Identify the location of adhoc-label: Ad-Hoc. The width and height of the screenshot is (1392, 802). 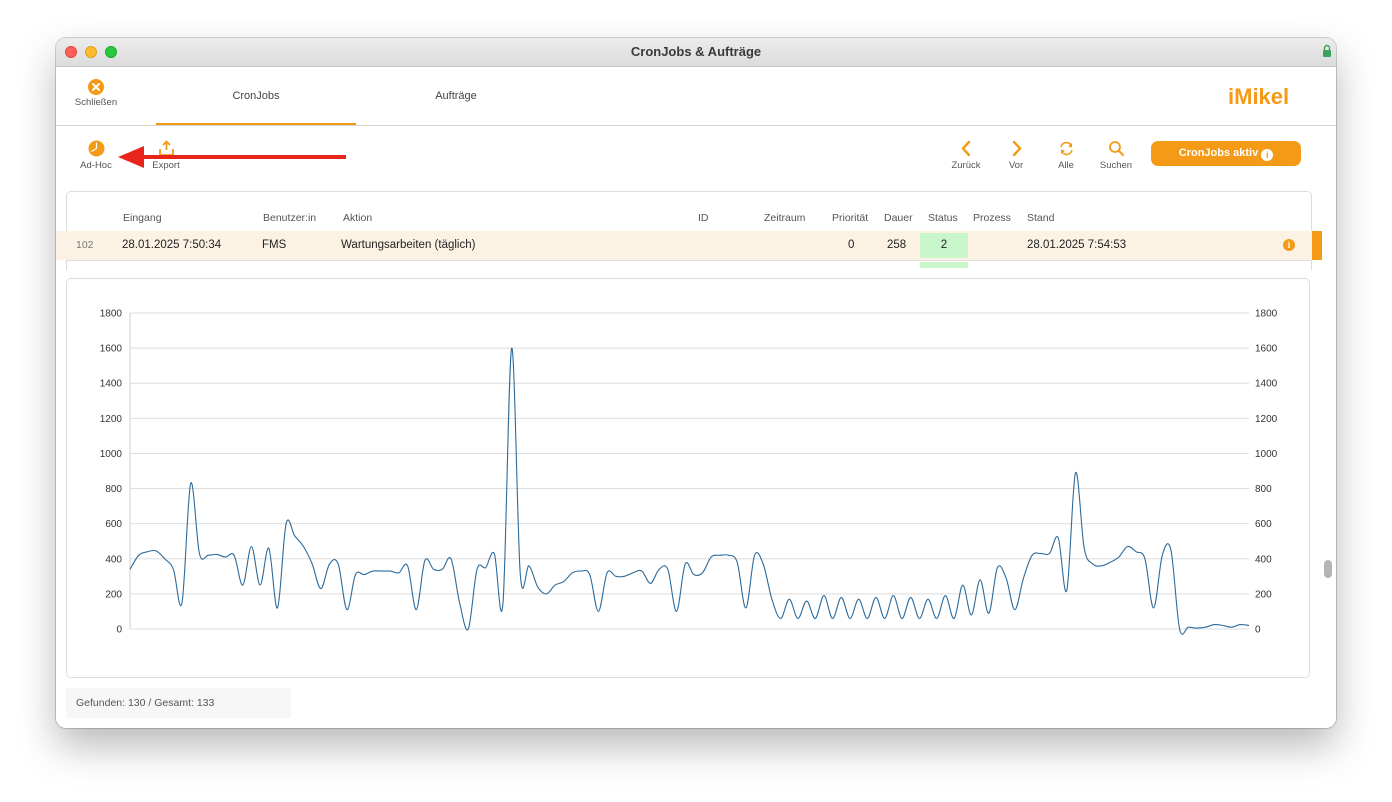
(96, 165).